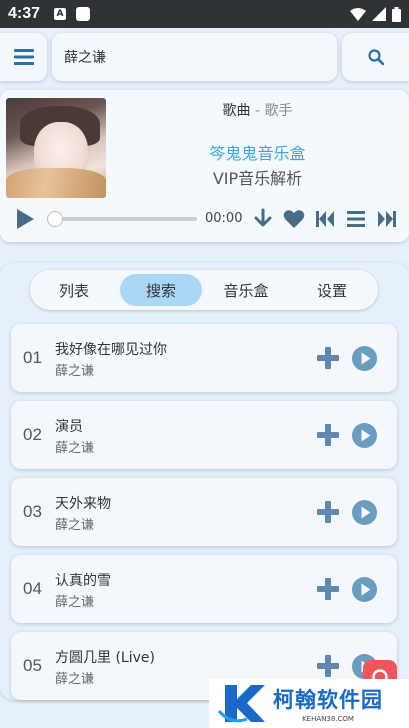 The height and width of the screenshot is (728, 409). What do you see at coordinates (69, 427) in the screenshot?
I see `song-title: 演员` at bounding box center [69, 427].